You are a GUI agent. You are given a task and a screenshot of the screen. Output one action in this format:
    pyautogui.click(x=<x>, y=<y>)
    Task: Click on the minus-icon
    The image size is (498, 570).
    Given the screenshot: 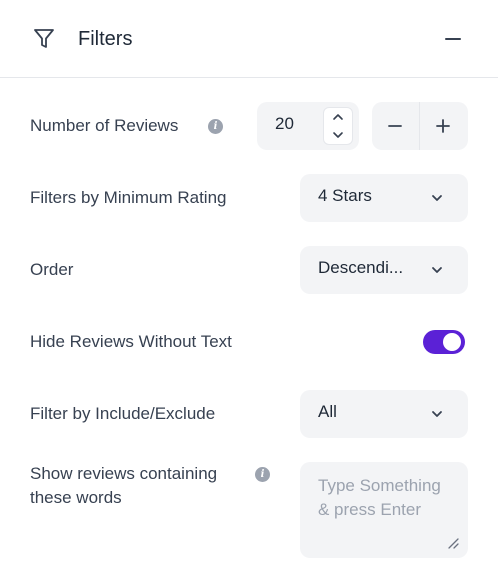 What is the action you would take?
    pyautogui.click(x=395, y=126)
    